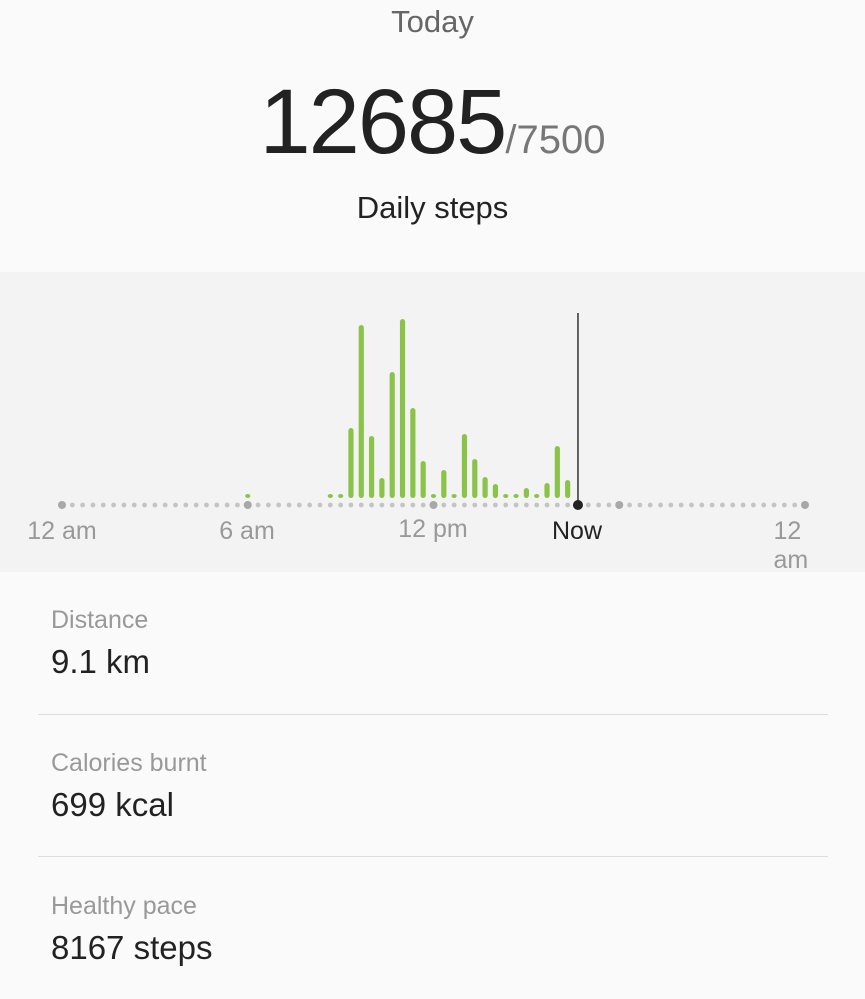 This screenshot has width=865, height=999. Describe the element at coordinates (129, 763) in the screenshot. I see `stat-title: Calories burnt` at that location.